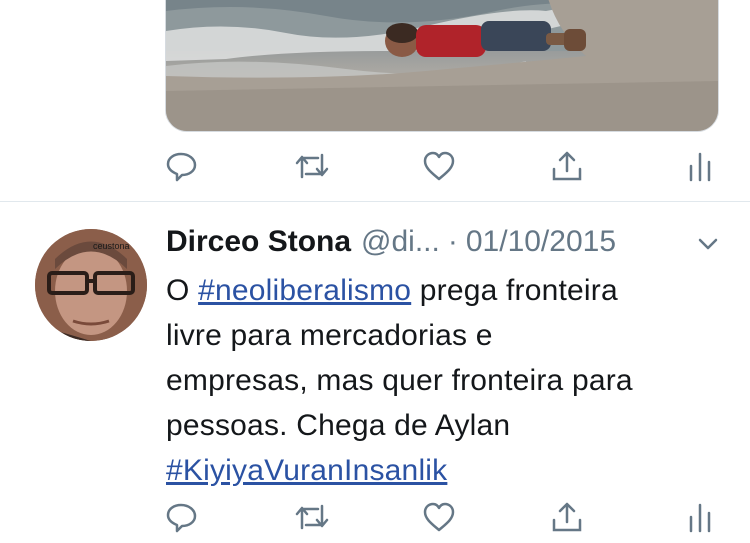  I want to click on tweet-actions, so click(441, 517).